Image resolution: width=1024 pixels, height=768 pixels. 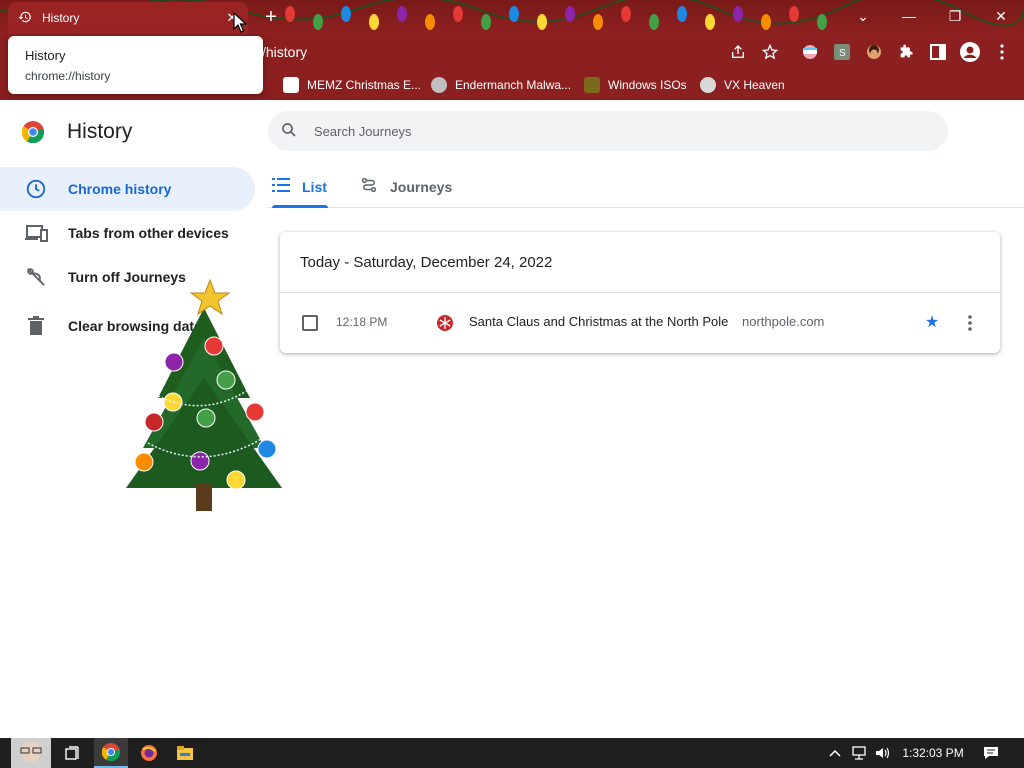 I want to click on extensions-puzzle-icon, so click(x=906, y=52).